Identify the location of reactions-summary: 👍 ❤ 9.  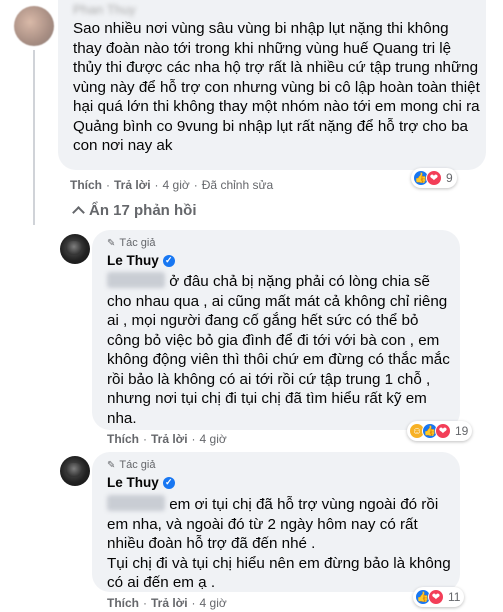
(434, 178).